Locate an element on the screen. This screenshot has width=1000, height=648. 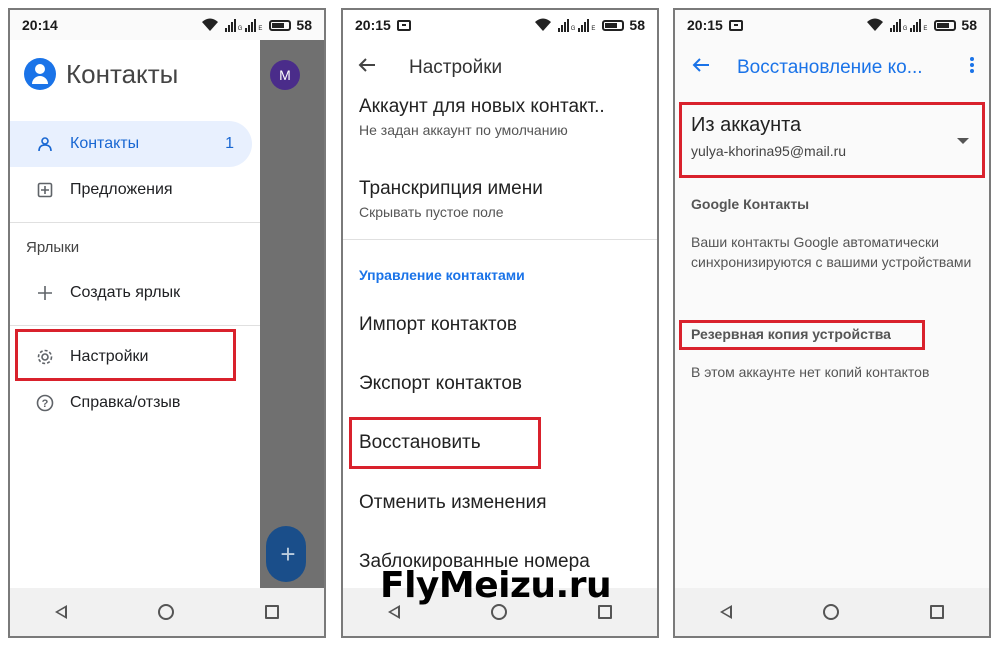
app-bar: Настройки is located at coordinates (500, 68).